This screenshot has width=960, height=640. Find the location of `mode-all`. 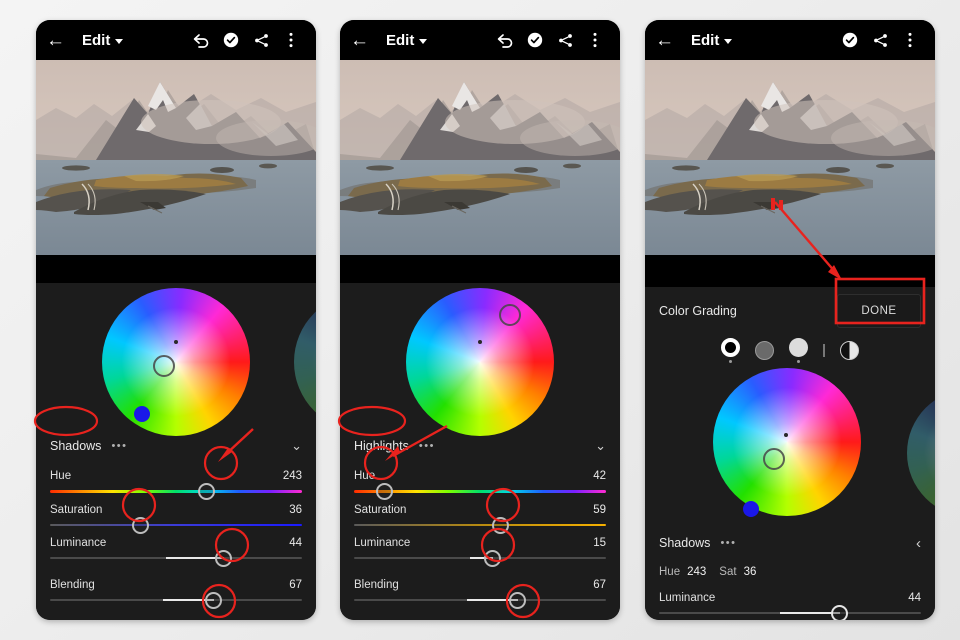

mode-all is located at coordinates (730, 350).